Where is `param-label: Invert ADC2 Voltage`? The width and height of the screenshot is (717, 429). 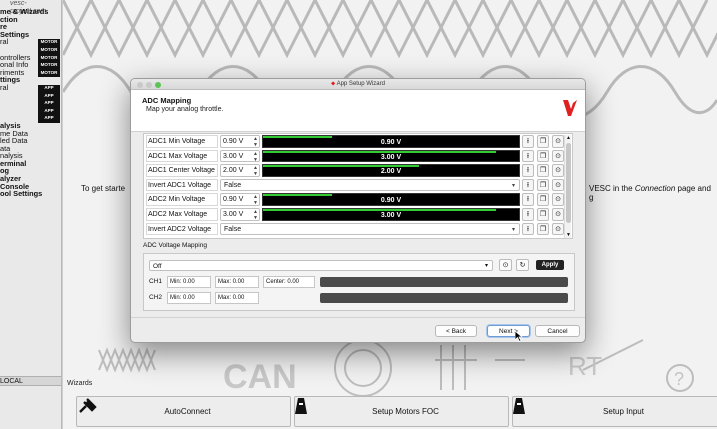
param-label: Invert ADC2 Voltage is located at coordinates (182, 229).